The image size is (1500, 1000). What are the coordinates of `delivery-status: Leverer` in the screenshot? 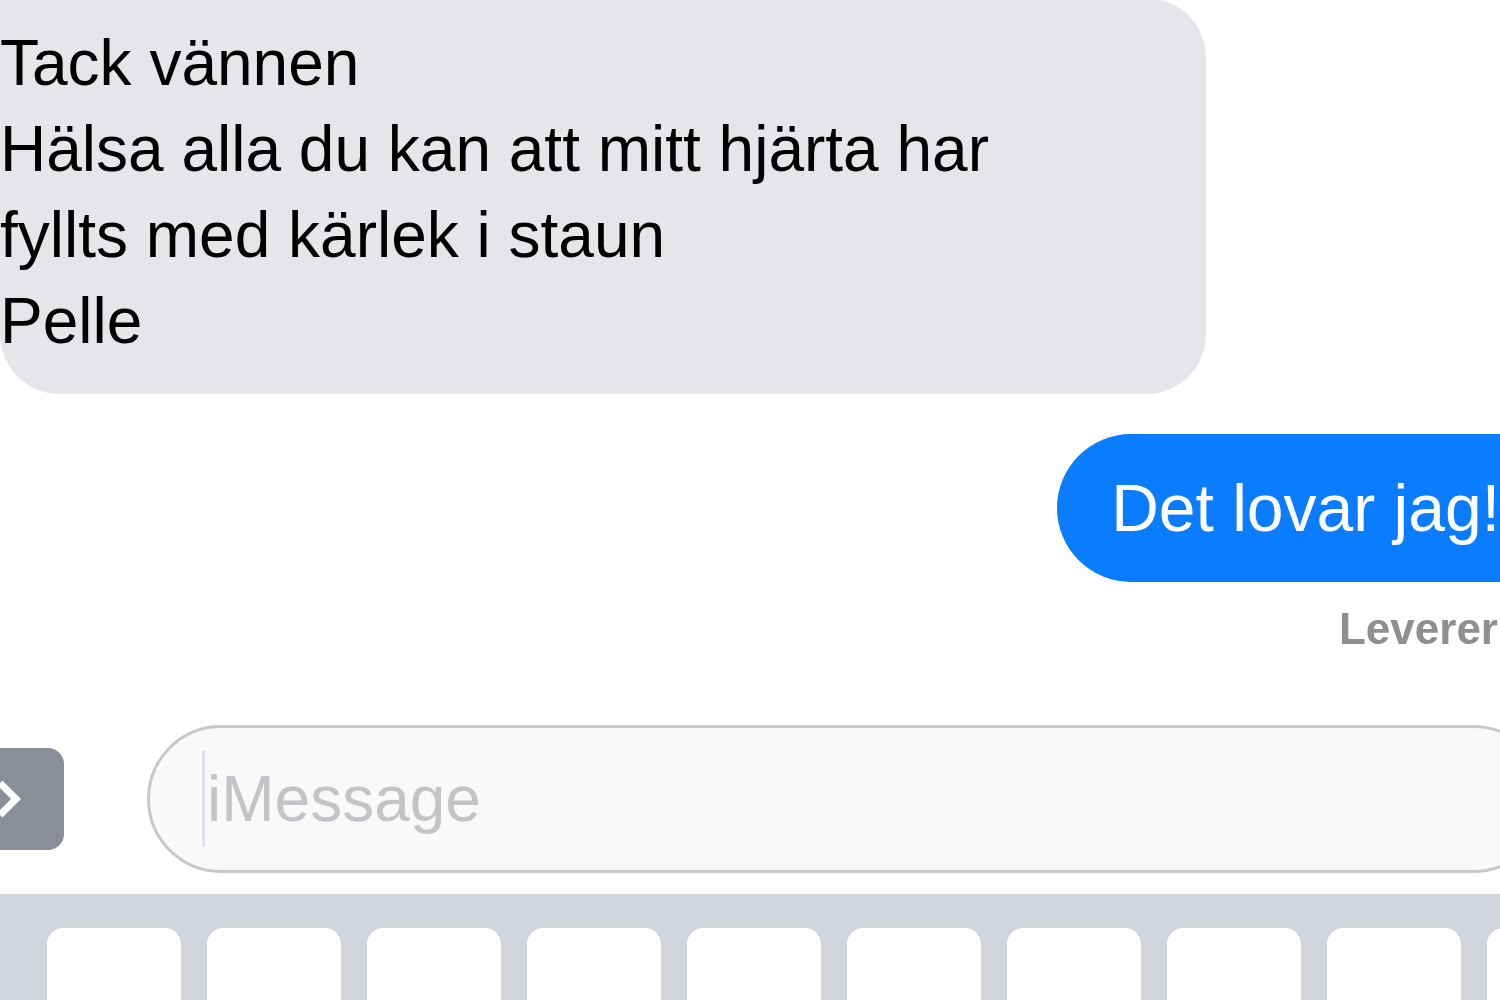 It's located at (1418, 628).